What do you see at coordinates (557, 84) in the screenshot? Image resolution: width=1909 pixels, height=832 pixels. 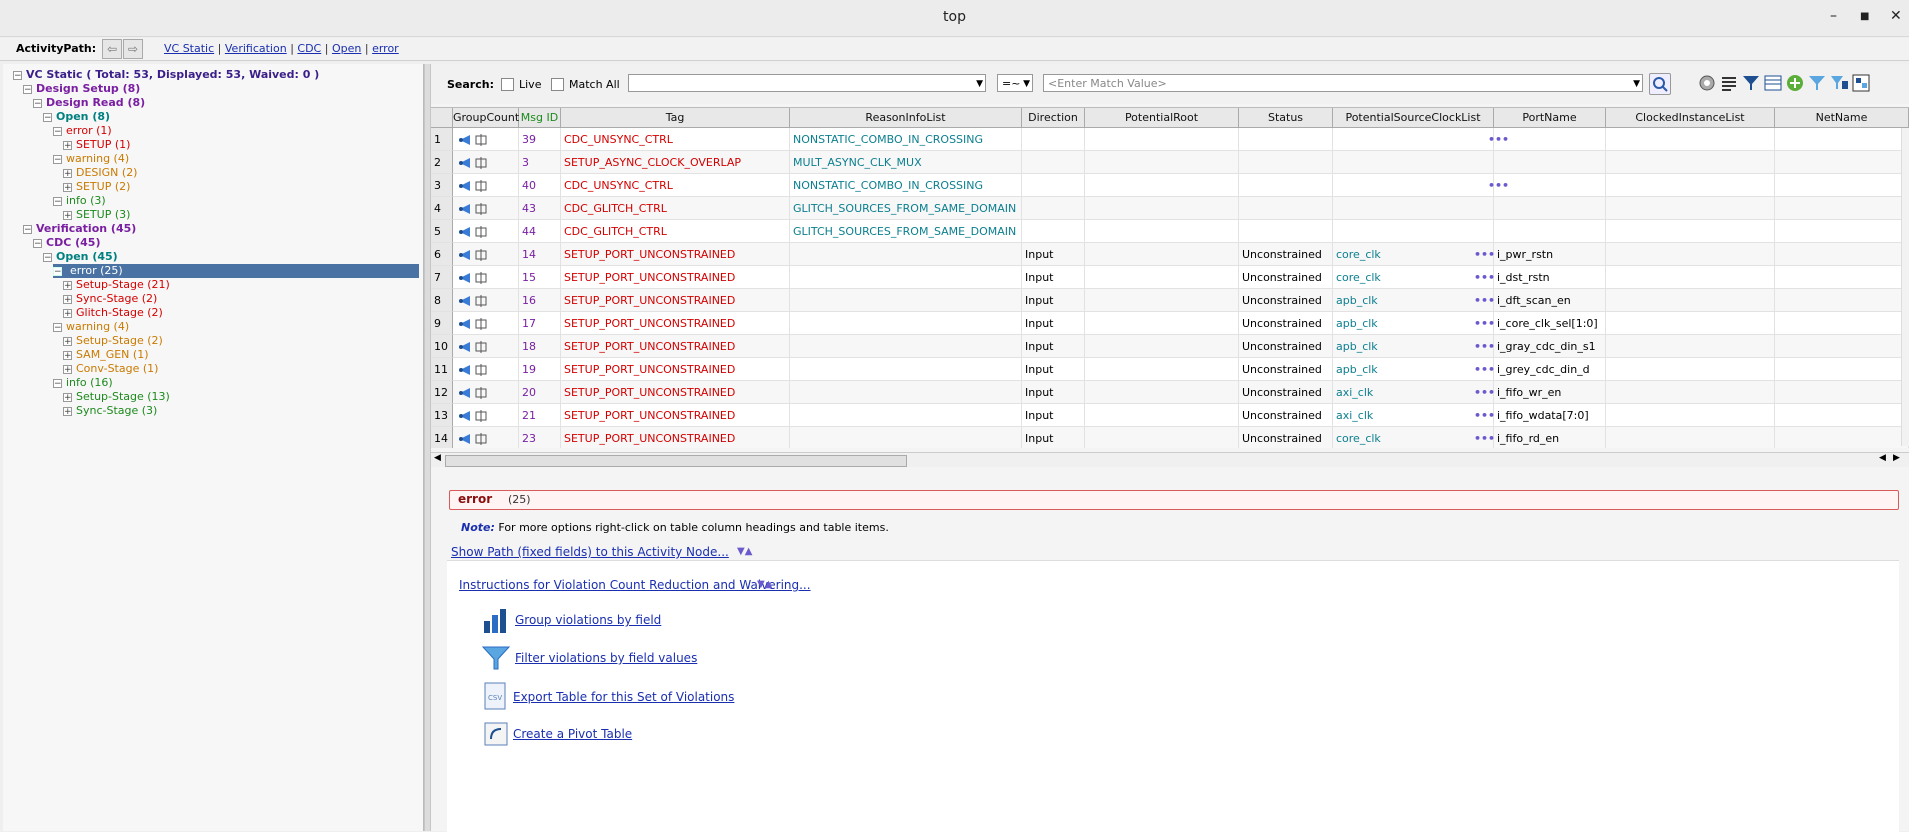 I see `match-all-checkbox` at bounding box center [557, 84].